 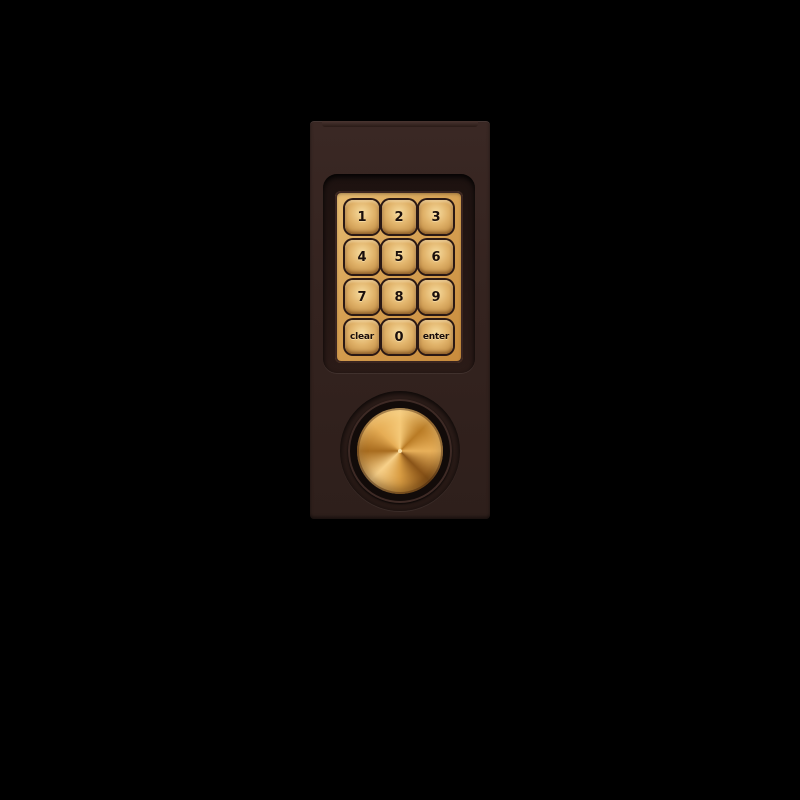 I want to click on key-label: 1, so click(x=362, y=217).